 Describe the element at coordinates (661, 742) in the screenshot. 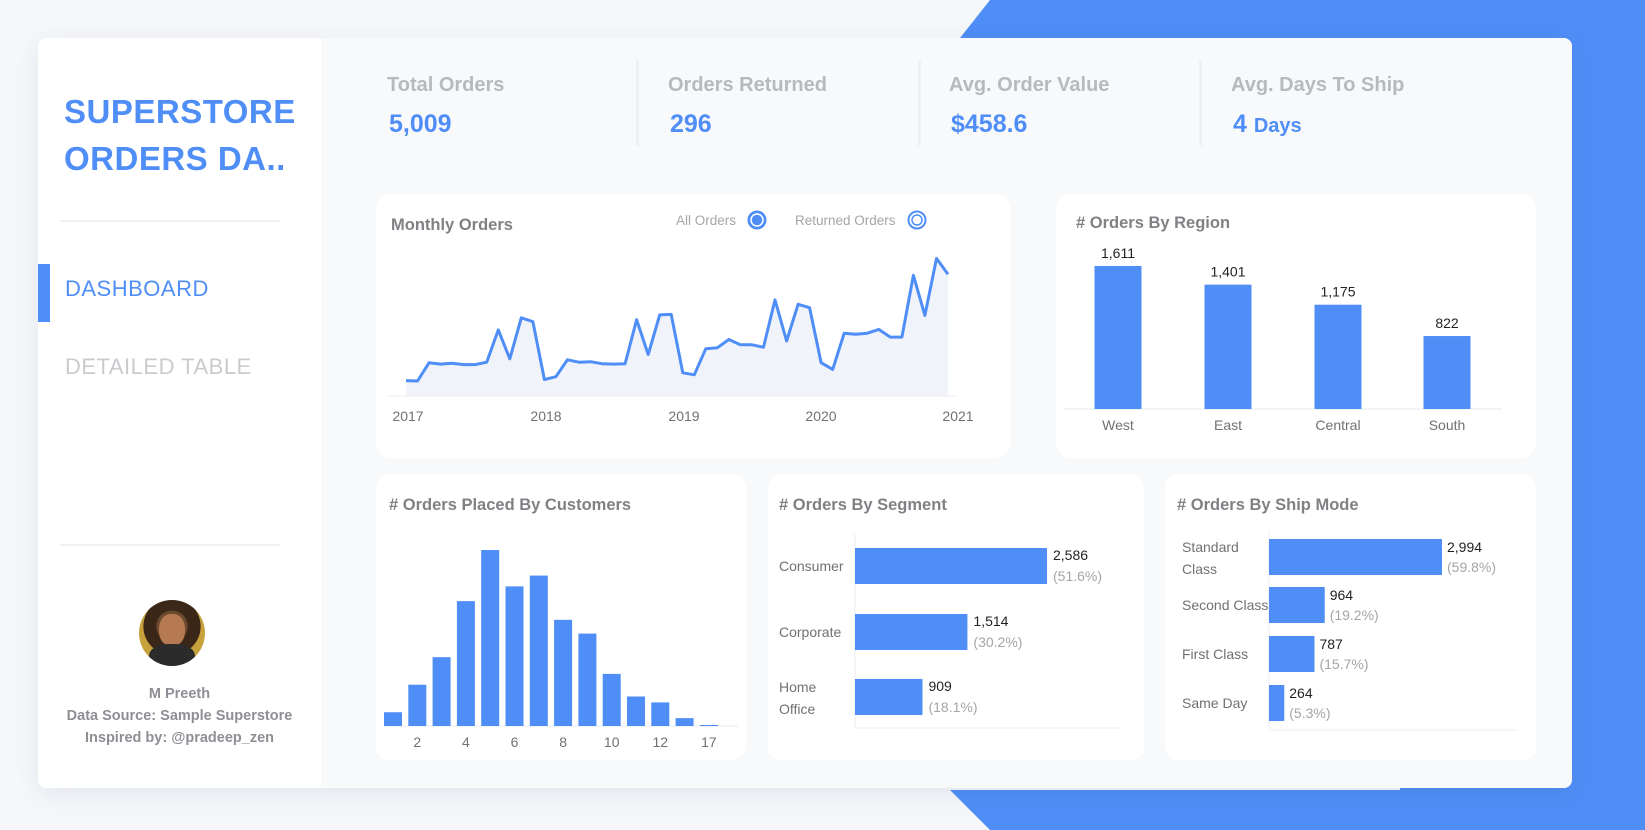

I see `x-tick-label: 12` at that location.